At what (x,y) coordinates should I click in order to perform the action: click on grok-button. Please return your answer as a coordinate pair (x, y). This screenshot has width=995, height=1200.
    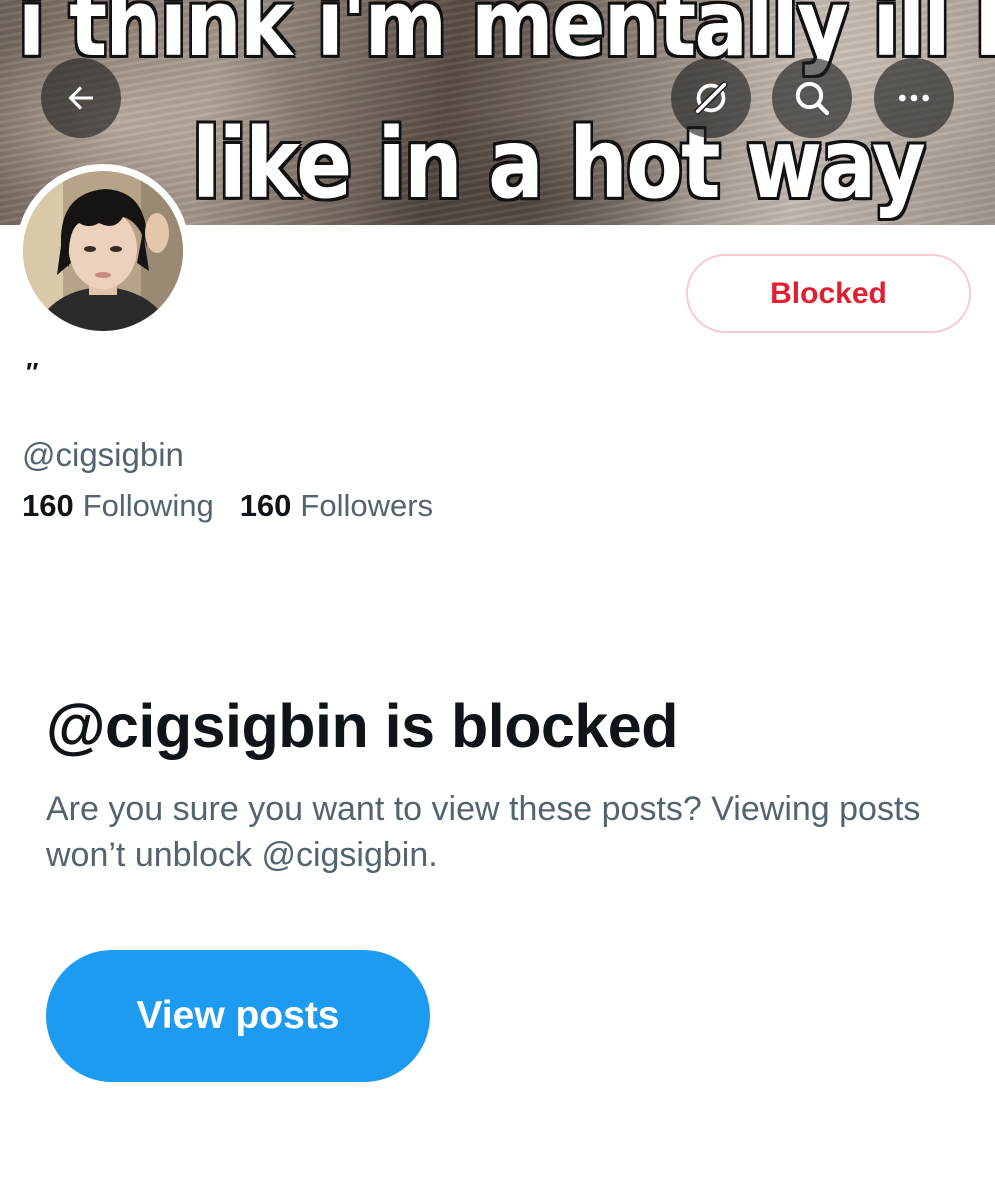
    Looking at the image, I should click on (711, 98).